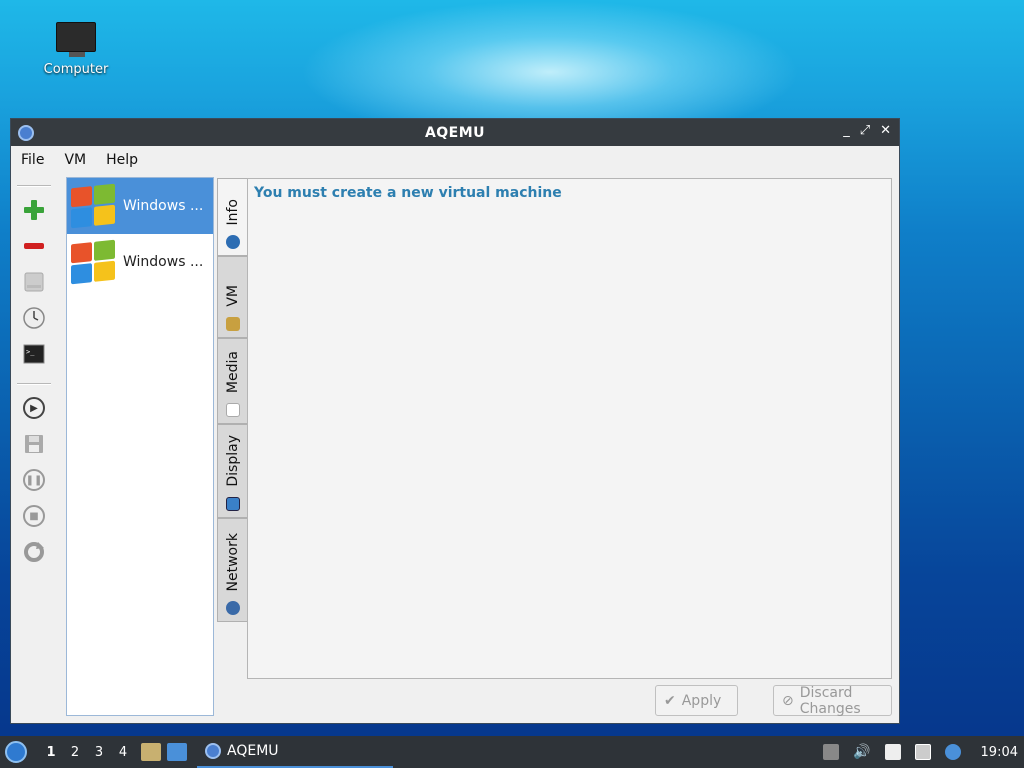 This screenshot has height=768, width=1024. What do you see at coordinates (123, 752) in the screenshot?
I see `workspace-4: 4` at bounding box center [123, 752].